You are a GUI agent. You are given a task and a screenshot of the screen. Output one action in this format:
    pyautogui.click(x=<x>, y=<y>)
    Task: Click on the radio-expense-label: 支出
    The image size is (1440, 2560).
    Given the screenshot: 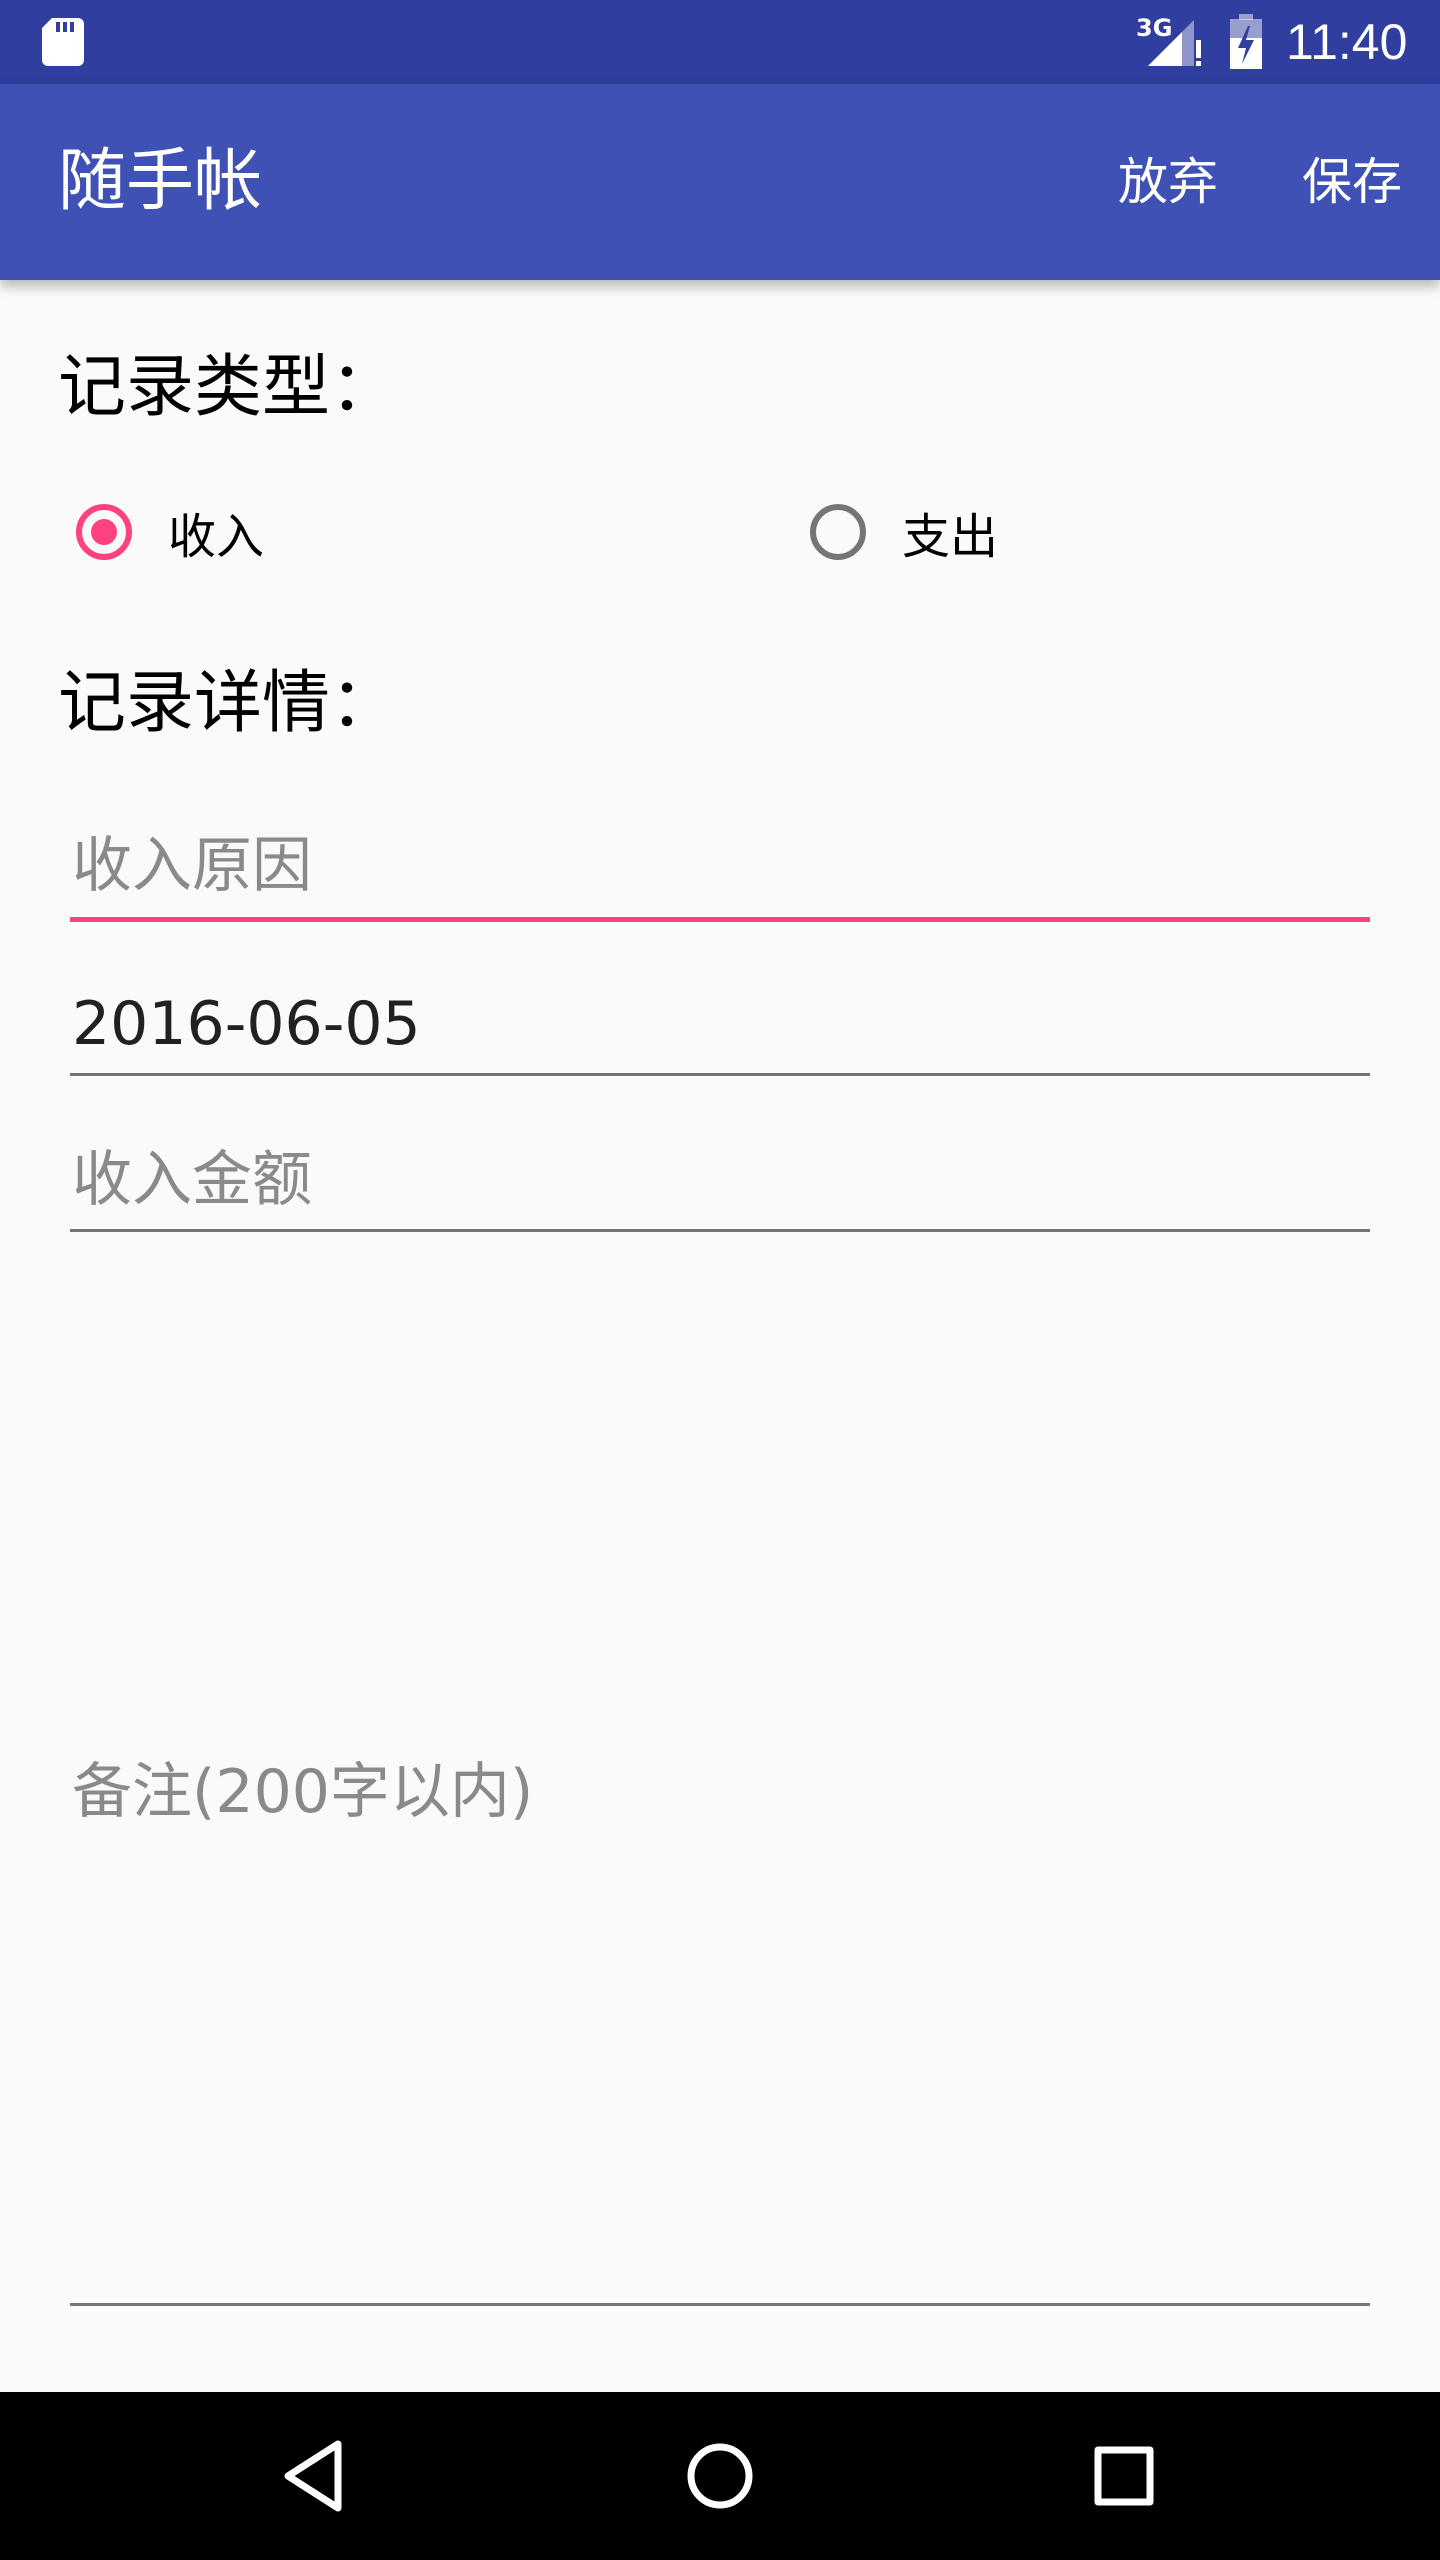 What is the action you would take?
    pyautogui.click(x=950, y=537)
    